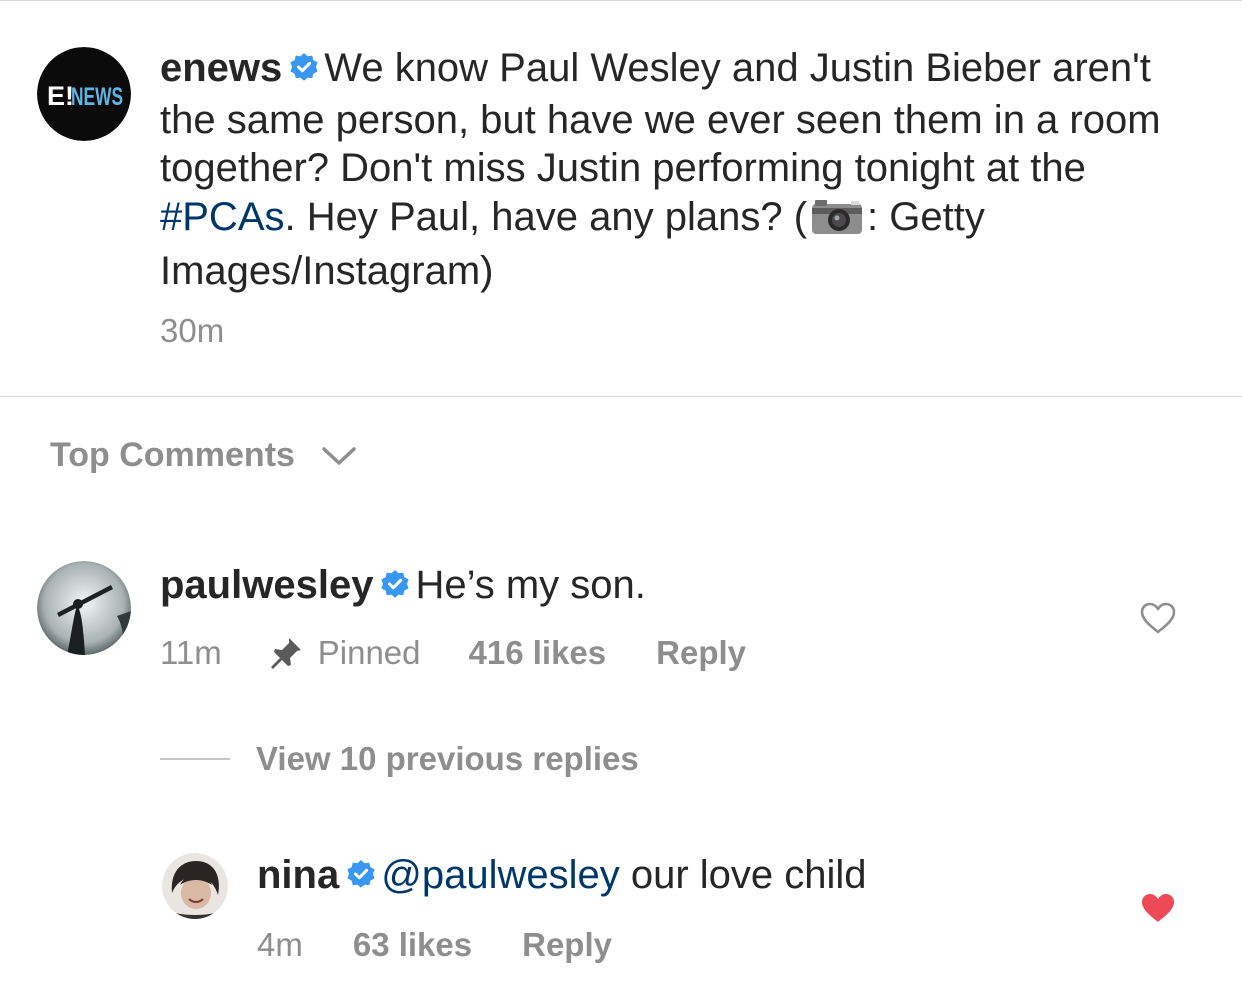 This screenshot has height=990, width=1242. What do you see at coordinates (1158, 910) in the screenshot?
I see `liked-heart-icon` at bounding box center [1158, 910].